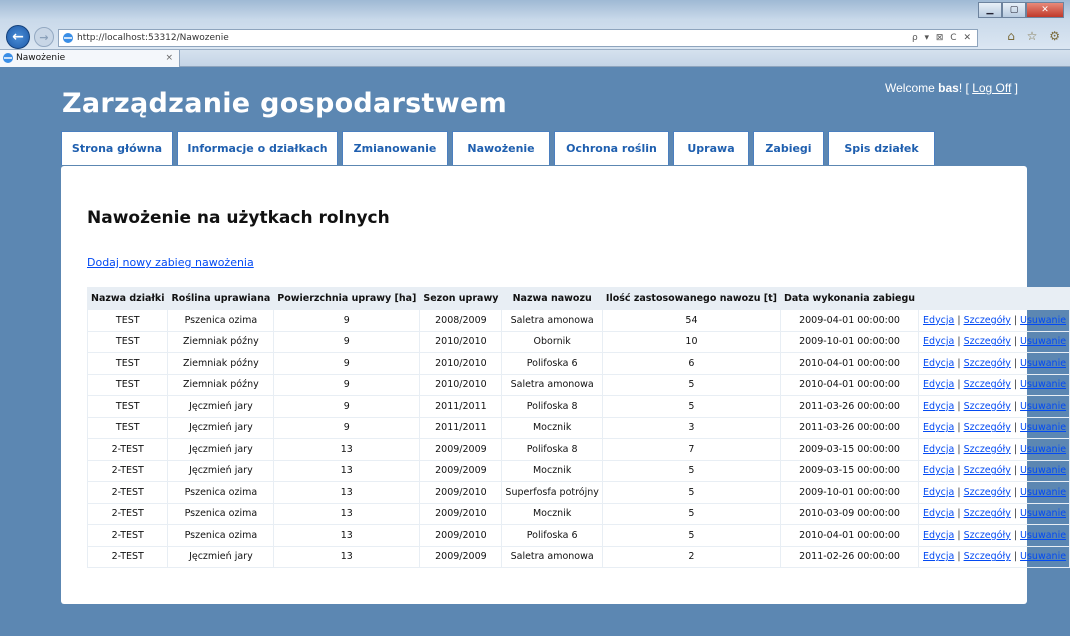 The width and height of the screenshot is (1070, 636). What do you see at coordinates (461, 298) in the screenshot?
I see `col-header: Sezon uprawy` at bounding box center [461, 298].